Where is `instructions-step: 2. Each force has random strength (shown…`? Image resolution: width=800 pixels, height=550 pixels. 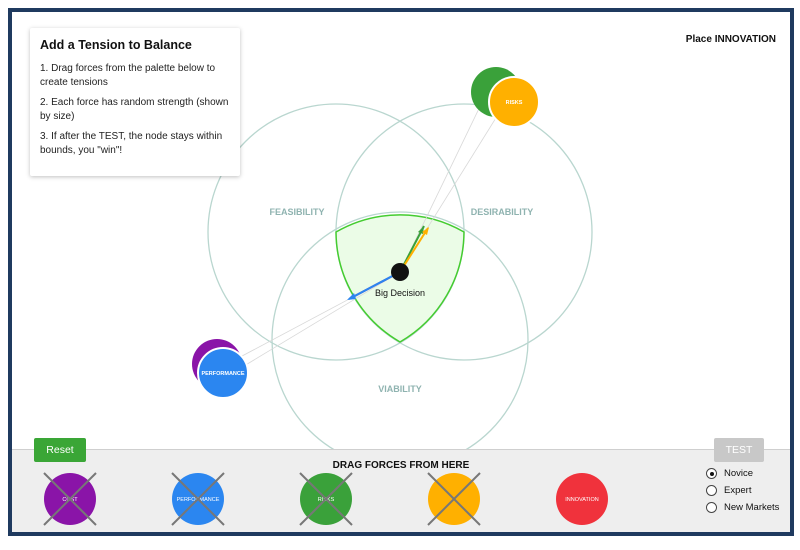
instructions-step: 2. Each force has random strength (shown… is located at coordinates (134, 109).